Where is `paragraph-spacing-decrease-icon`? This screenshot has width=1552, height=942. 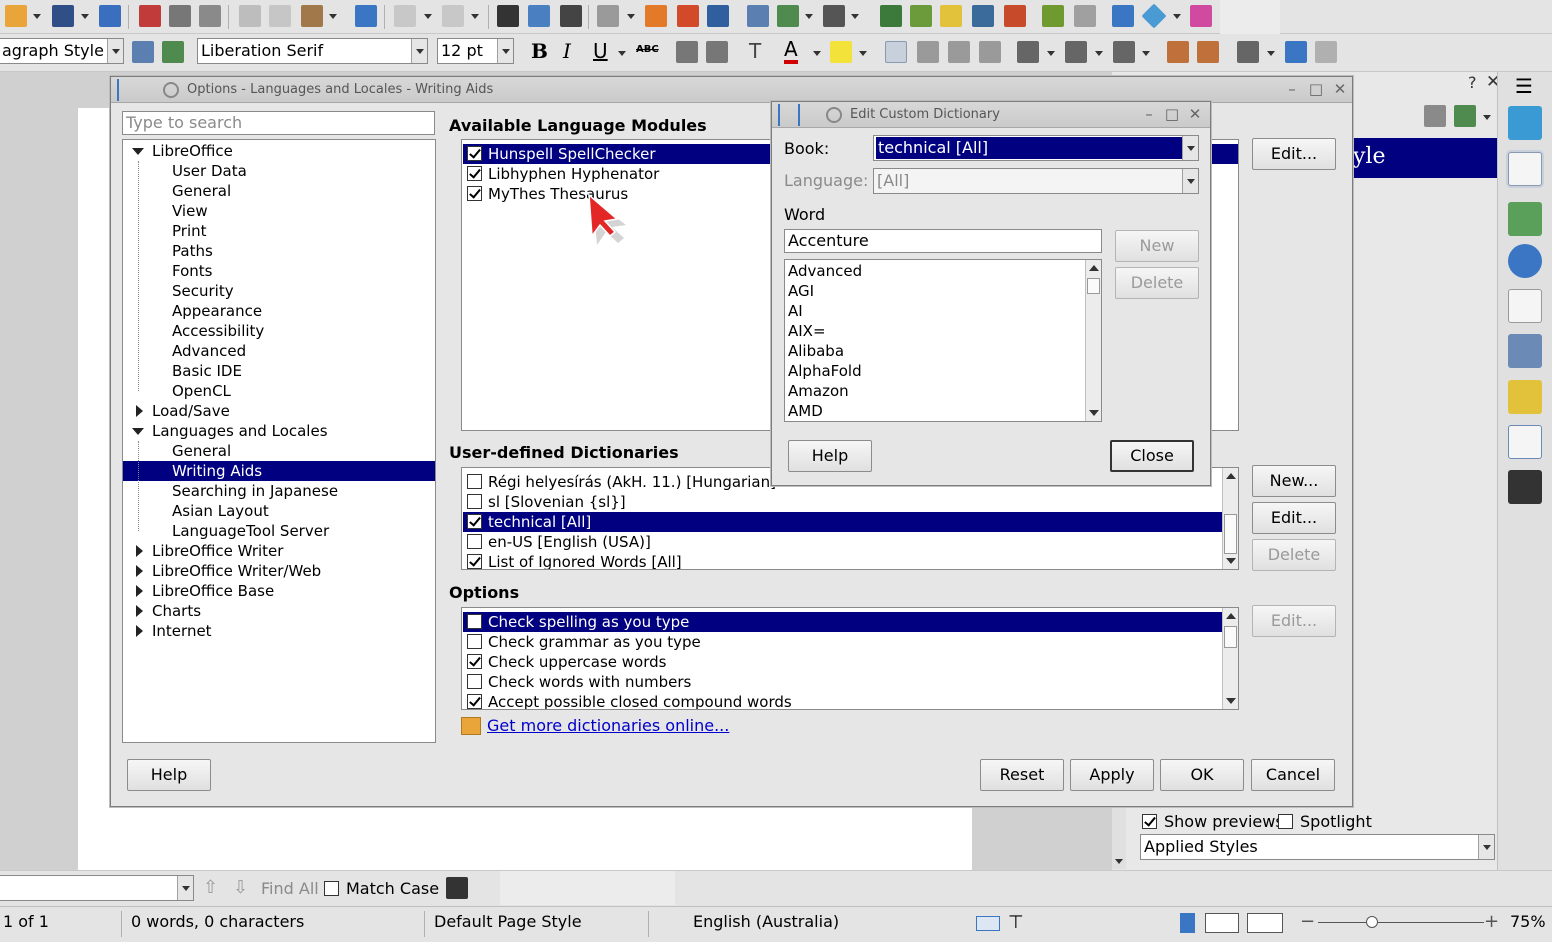
paragraph-spacing-decrease-icon is located at coordinates (1326, 52).